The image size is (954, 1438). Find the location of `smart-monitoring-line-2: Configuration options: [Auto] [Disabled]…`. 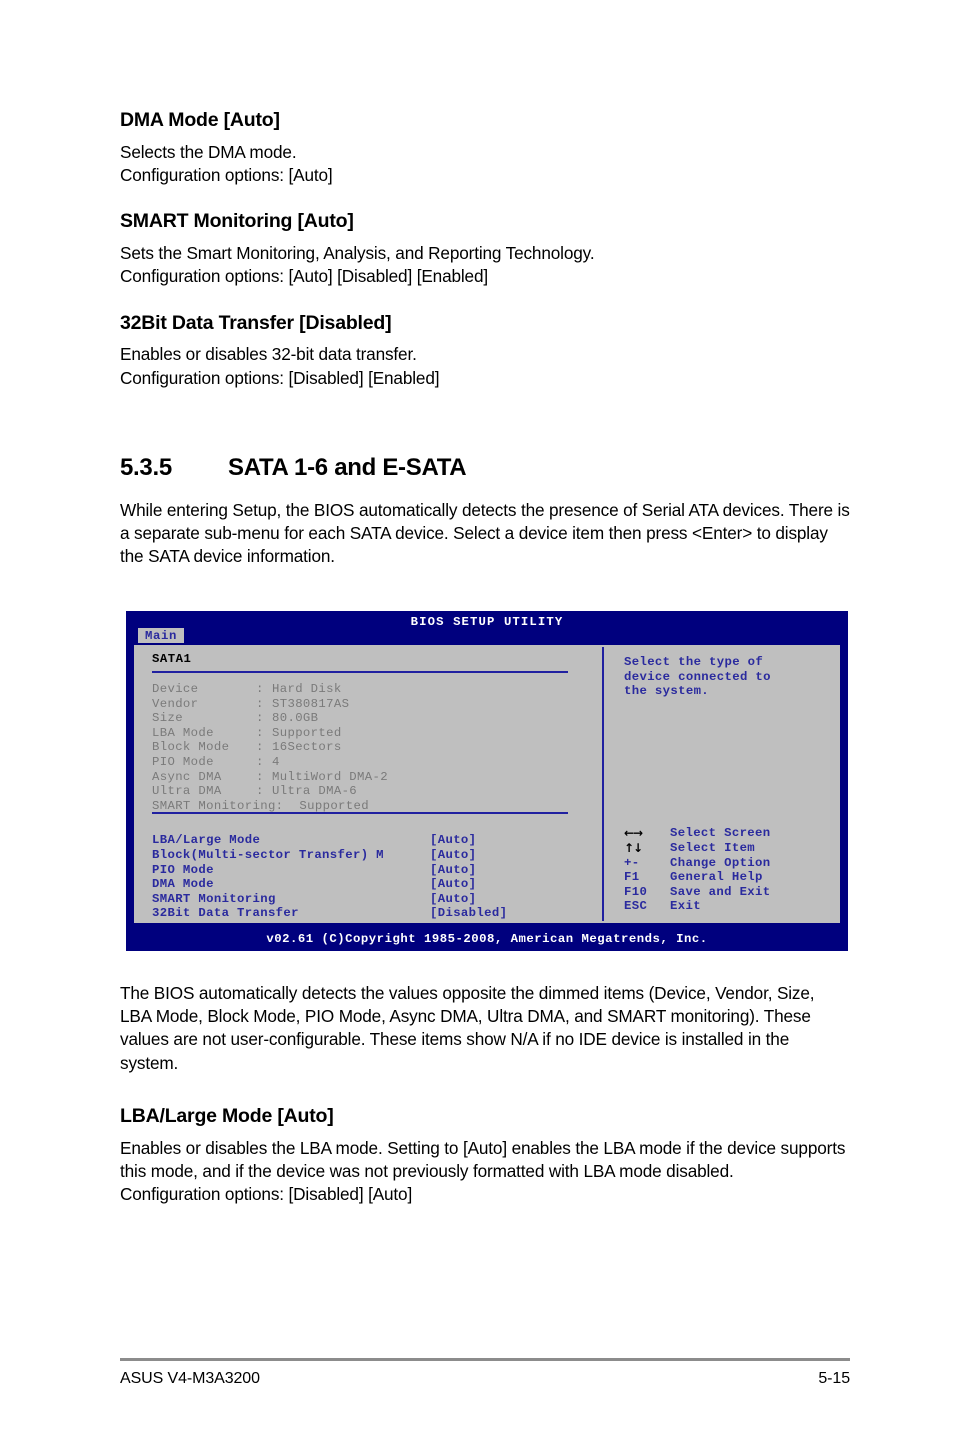

smart-monitoring-line-2: Configuration options: [Auto] [Disabled]… is located at coordinates (304, 276).